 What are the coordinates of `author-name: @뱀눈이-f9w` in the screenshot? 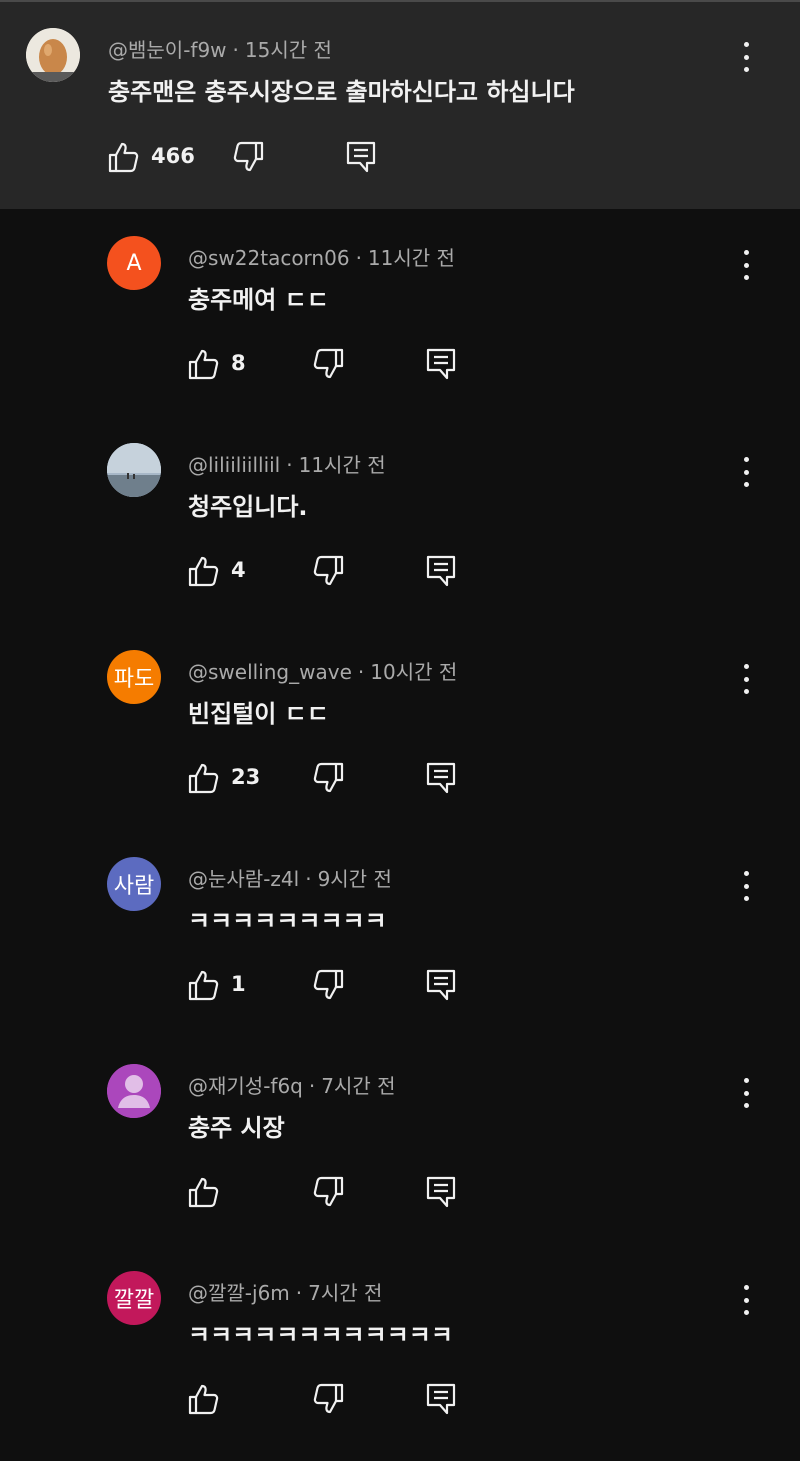 It's located at (167, 50).